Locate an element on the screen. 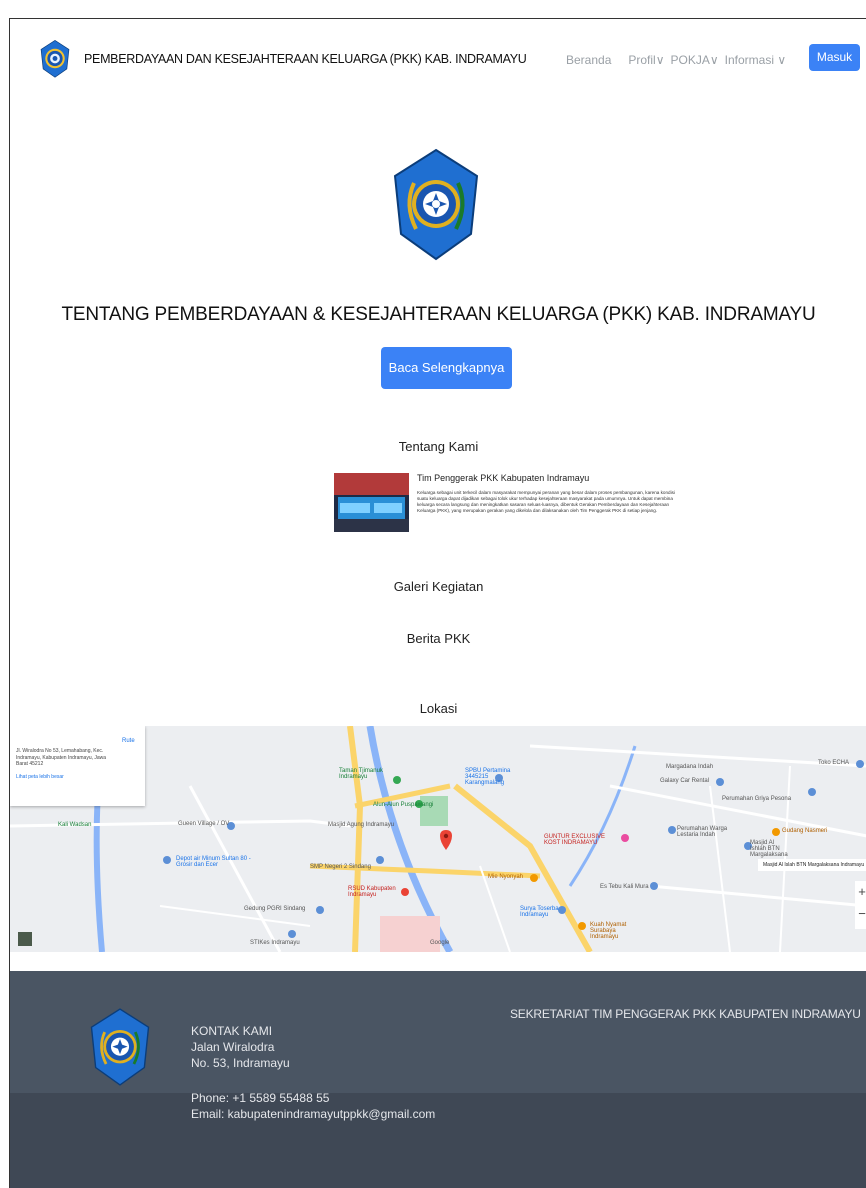  footer-pkk-logo-icon is located at coordinates (120, 1047).